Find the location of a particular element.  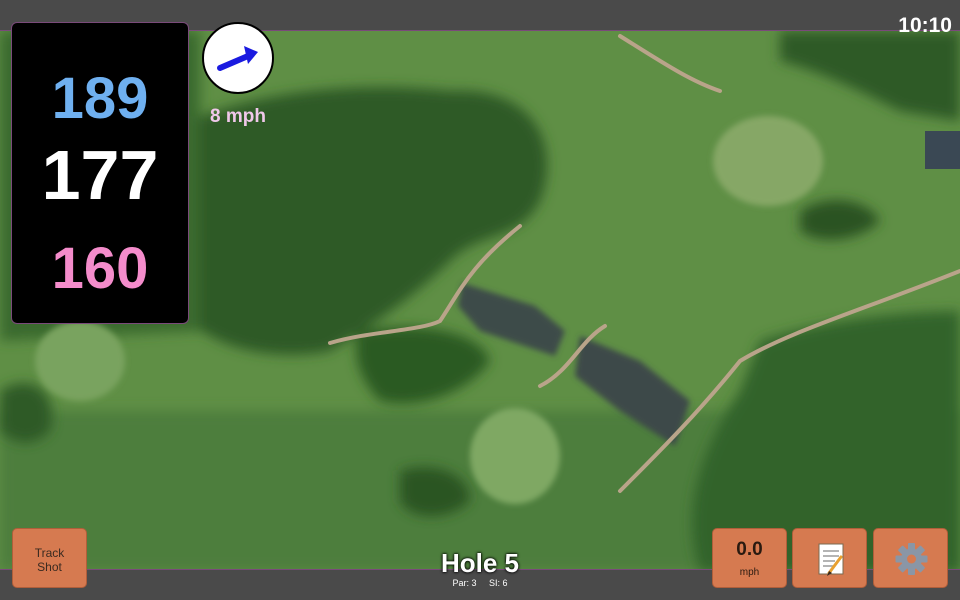

hole-stroke-index: SI: 6 is located at coordinates (498, 583).